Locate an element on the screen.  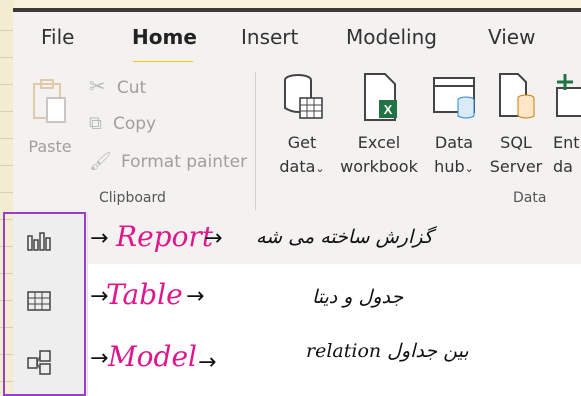
paste-button: Paste is located at coordinates (50, 117).